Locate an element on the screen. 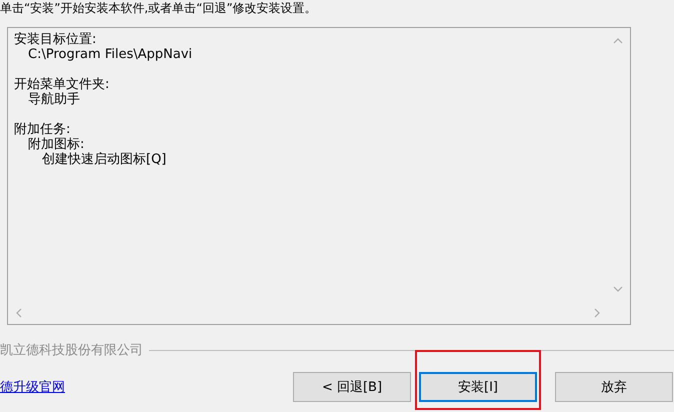 This screenshot has height=412, width=674. summary-line: 附加任务: is located at coordinates (43, 129).